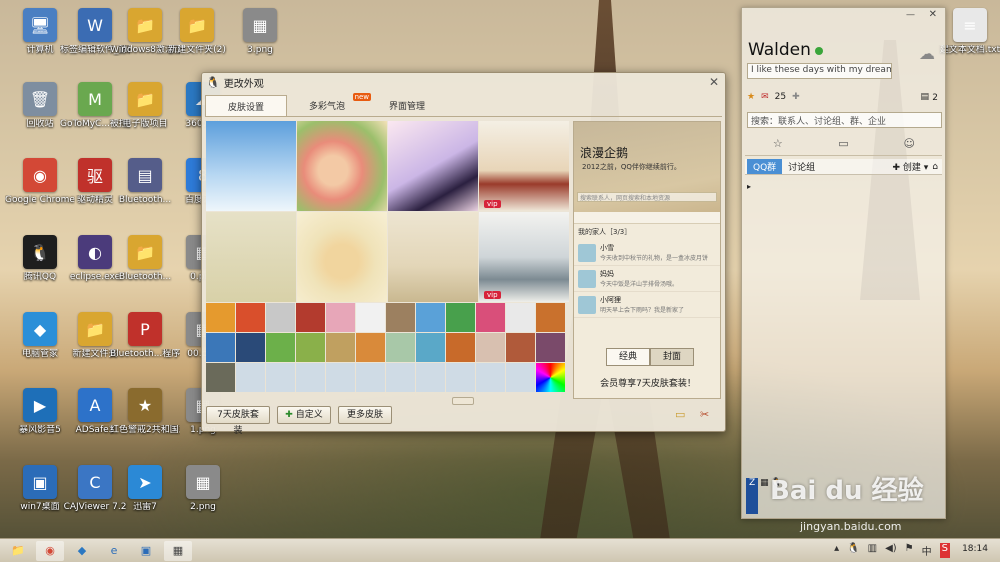 Image resolution: width=1000 pixels, height=562 pixels. I want to click on ie-taskbar-icon: e, so click(114, 551).